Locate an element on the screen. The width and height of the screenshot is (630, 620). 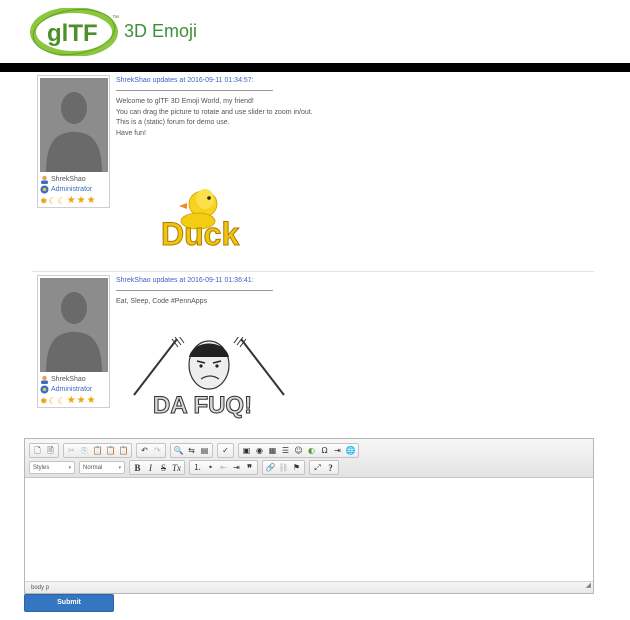
site-header: glTF ™ 3D Emoji is located at coordinates (315, 31).